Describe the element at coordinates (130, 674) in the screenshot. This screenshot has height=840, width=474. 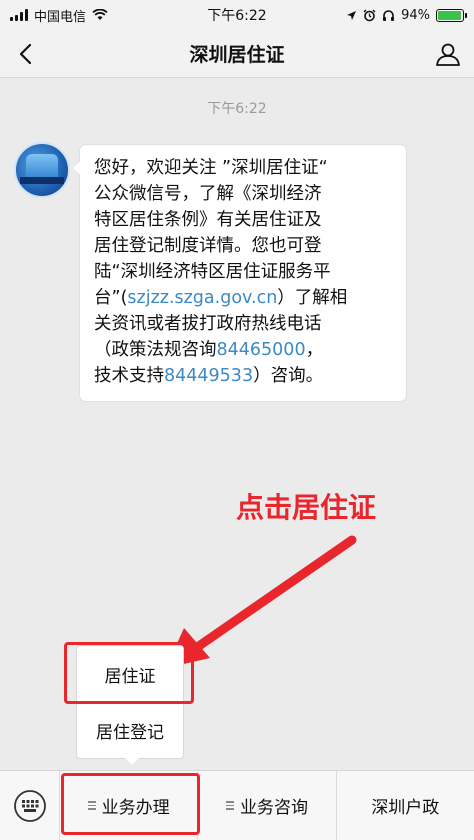
I see `submenu-item-residence-permit: 居住证` at that location.